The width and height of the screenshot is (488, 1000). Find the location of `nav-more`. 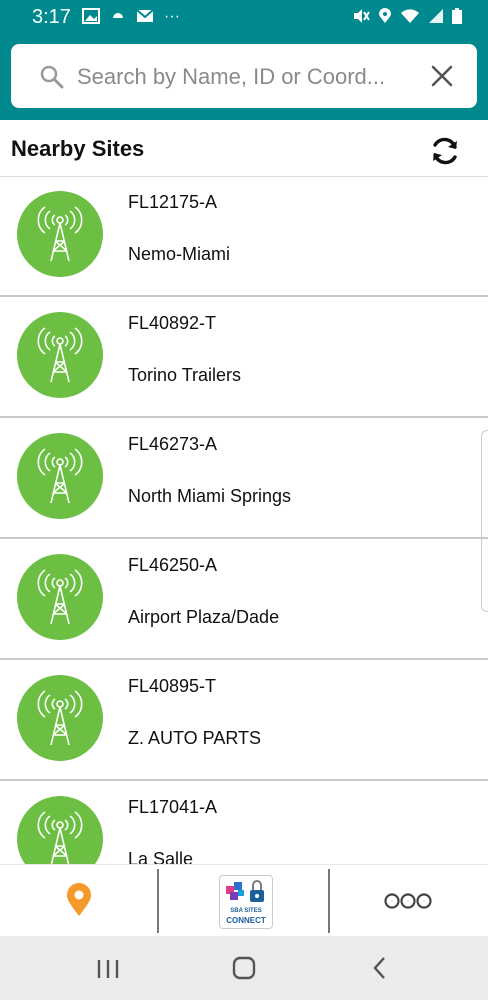

nav-more is located at coordinates (409, 901).